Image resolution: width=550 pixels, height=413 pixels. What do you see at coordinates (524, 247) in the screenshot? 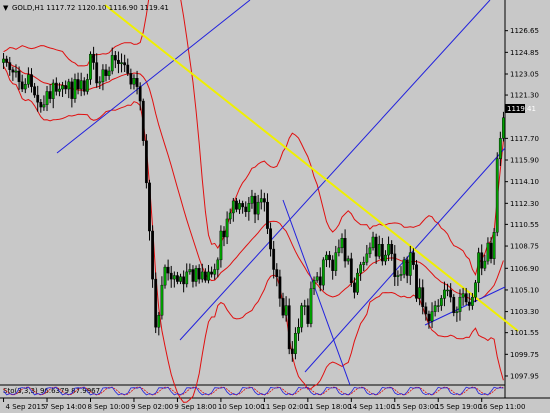
I see `y-tick-label: 1108.75` at bounding box center [524, 247].